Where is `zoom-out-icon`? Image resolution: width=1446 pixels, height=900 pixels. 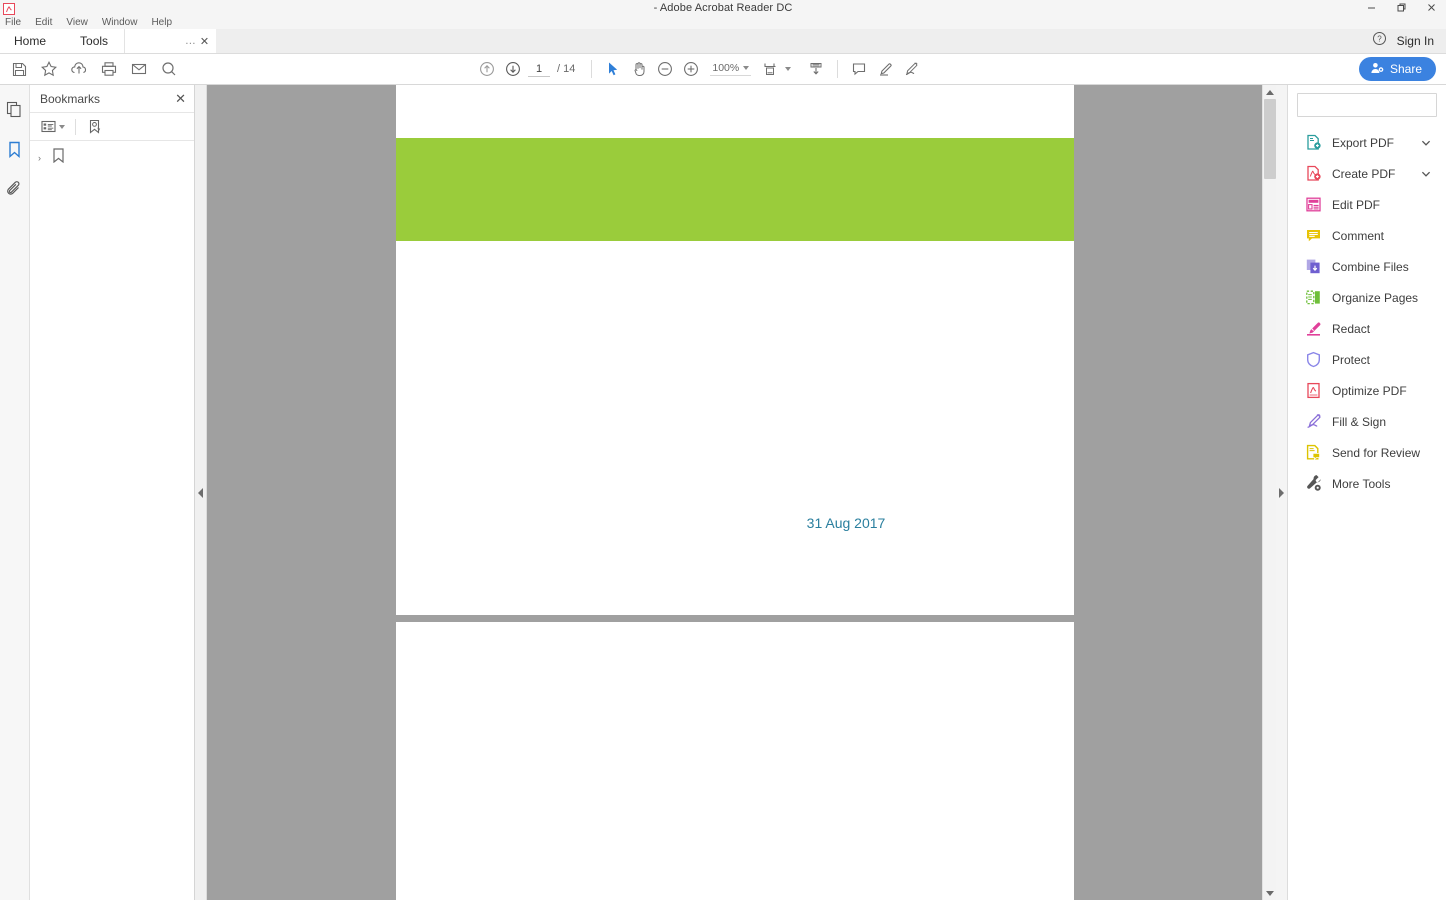
zoom-out-icon is located at coordinates (665, 69).